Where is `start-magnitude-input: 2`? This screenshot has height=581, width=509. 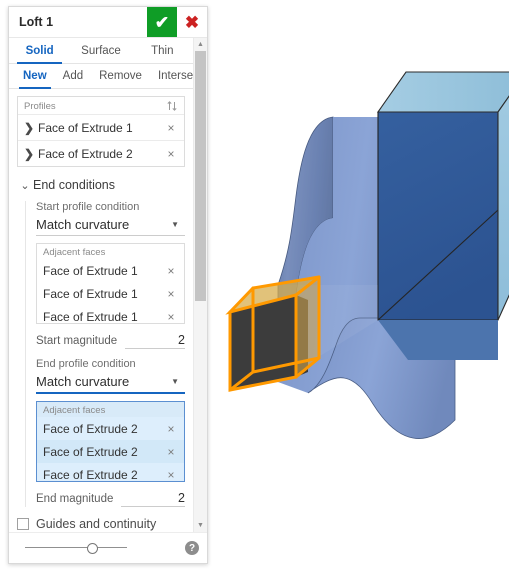
start-magnitude-input: 2 is located at coordinates (155, 341).